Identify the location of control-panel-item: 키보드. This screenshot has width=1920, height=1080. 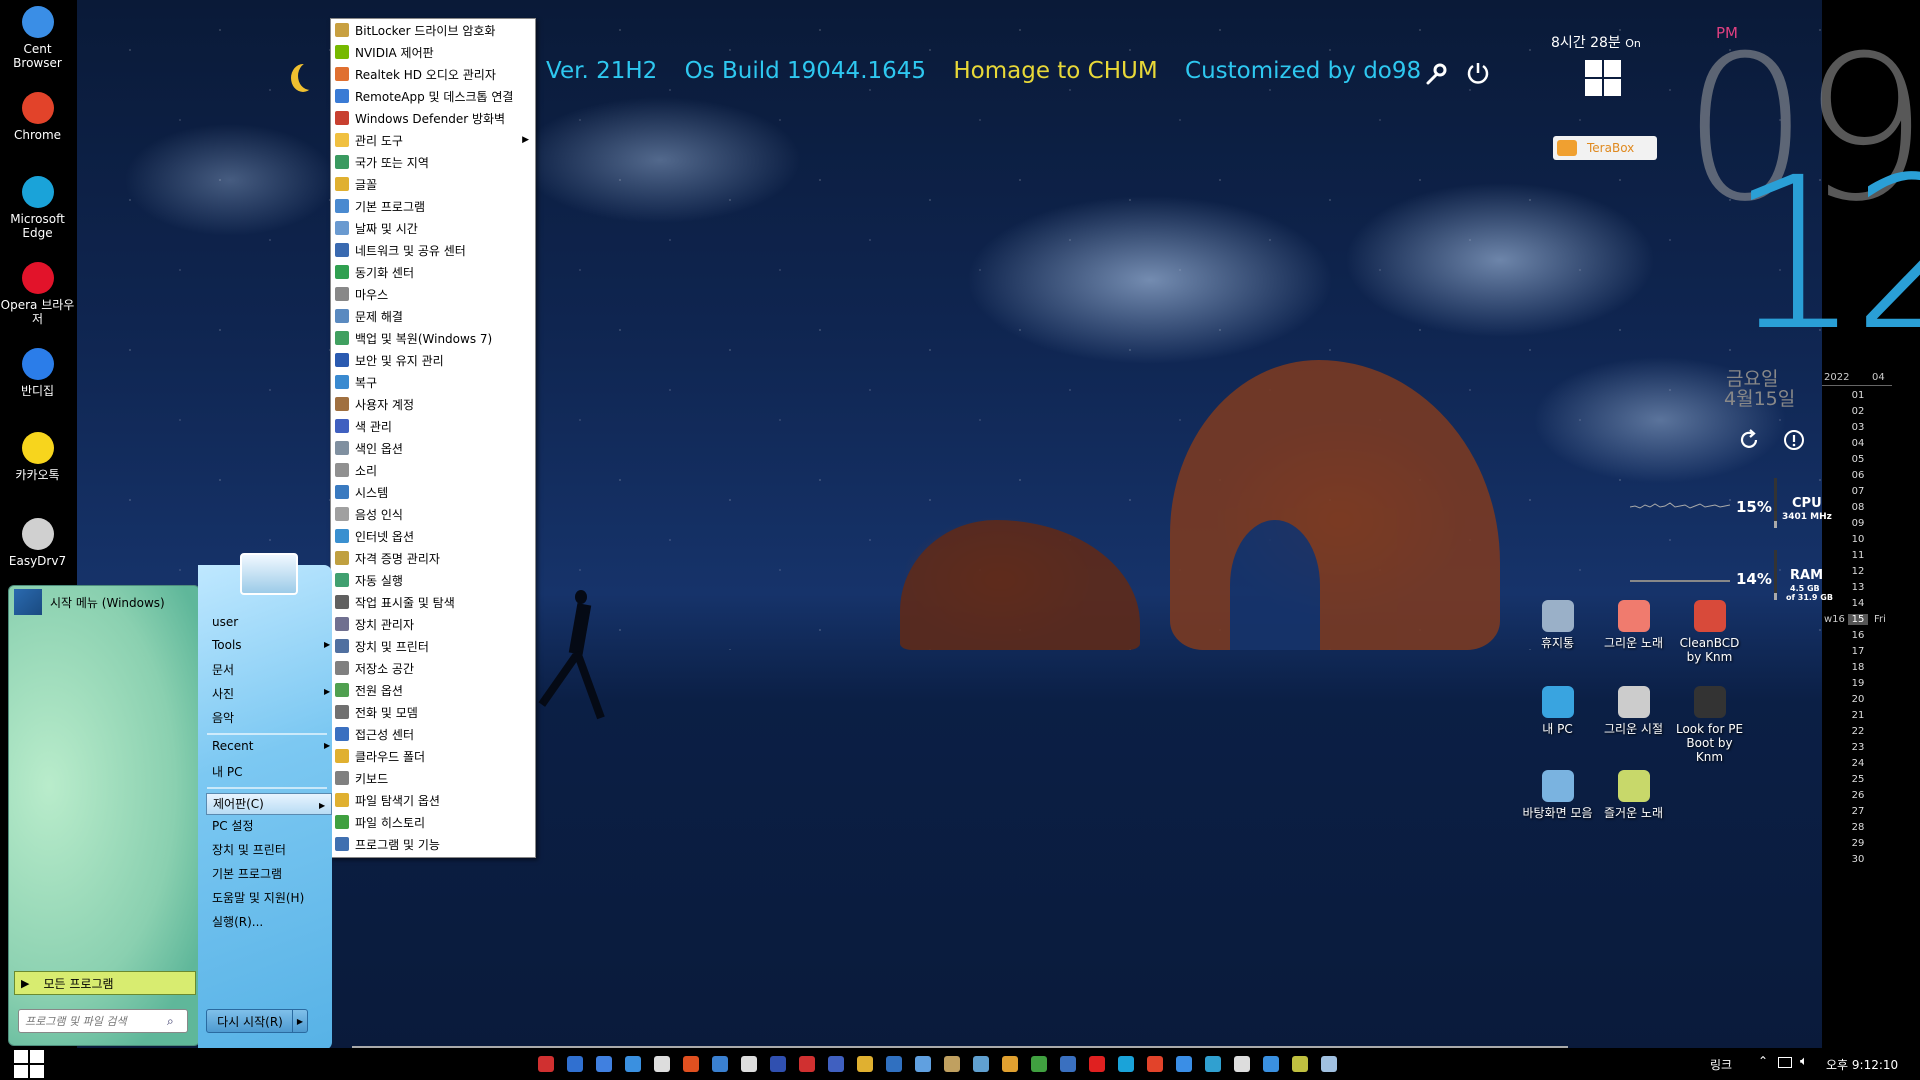
(433, 778).